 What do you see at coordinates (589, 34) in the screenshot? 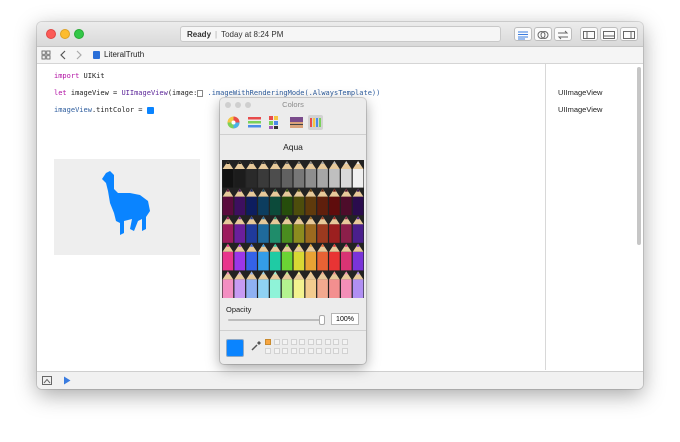
I see `toggle-navigator-button` at bounding box center [589, 34].